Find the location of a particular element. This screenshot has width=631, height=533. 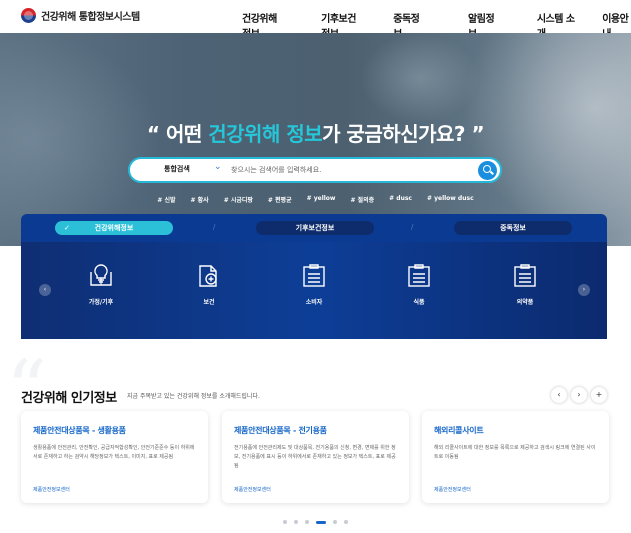

tab-label: 중독정보 is located at coordinates (513, 228).